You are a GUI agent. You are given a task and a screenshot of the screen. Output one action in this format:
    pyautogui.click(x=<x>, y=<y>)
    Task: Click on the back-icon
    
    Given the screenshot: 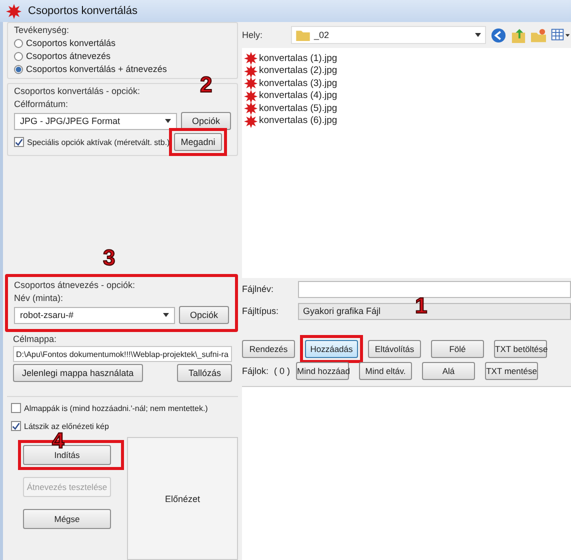 What is the action you would take?
    pyautogui.click(x=498, y=35)
    